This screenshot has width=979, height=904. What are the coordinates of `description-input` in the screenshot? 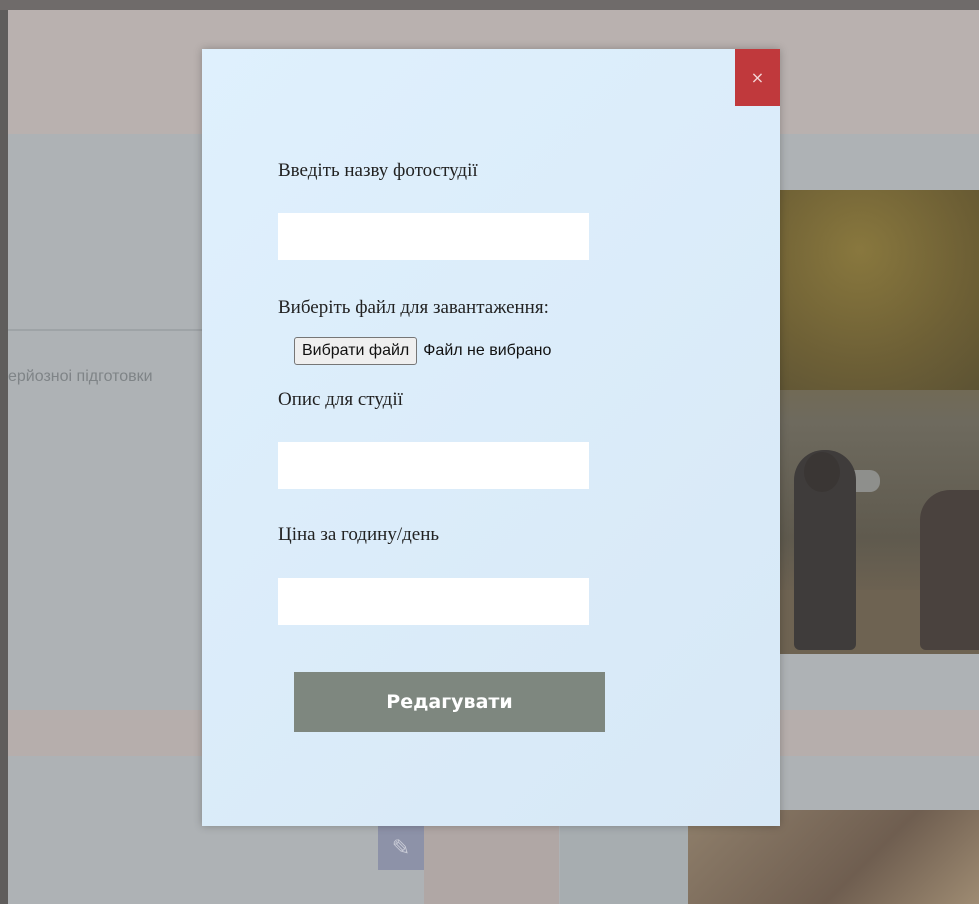 It's located at (433, 465).